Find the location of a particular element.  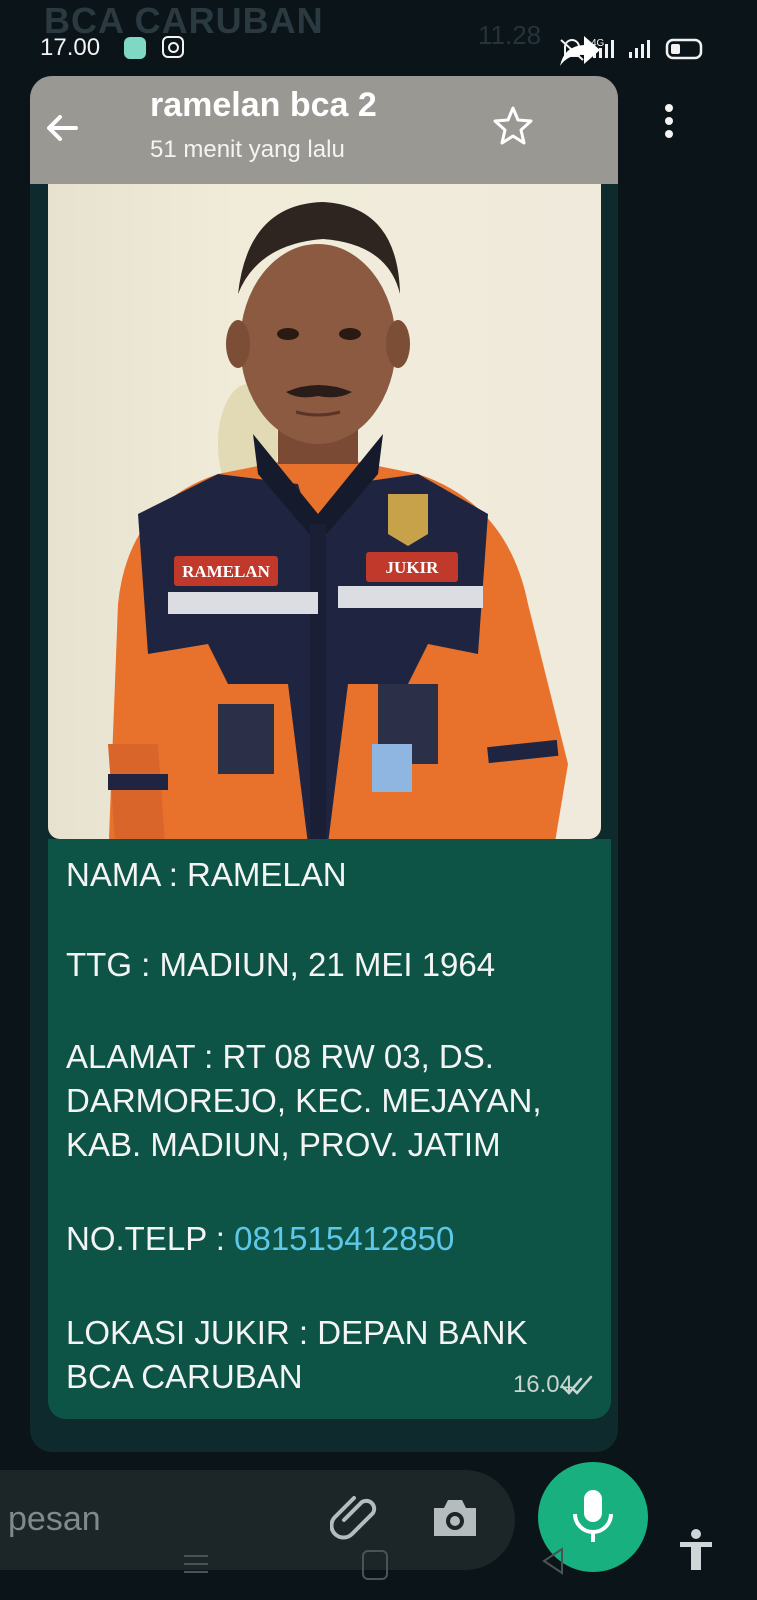

camera-icon is located at coordinates (455, 1517).